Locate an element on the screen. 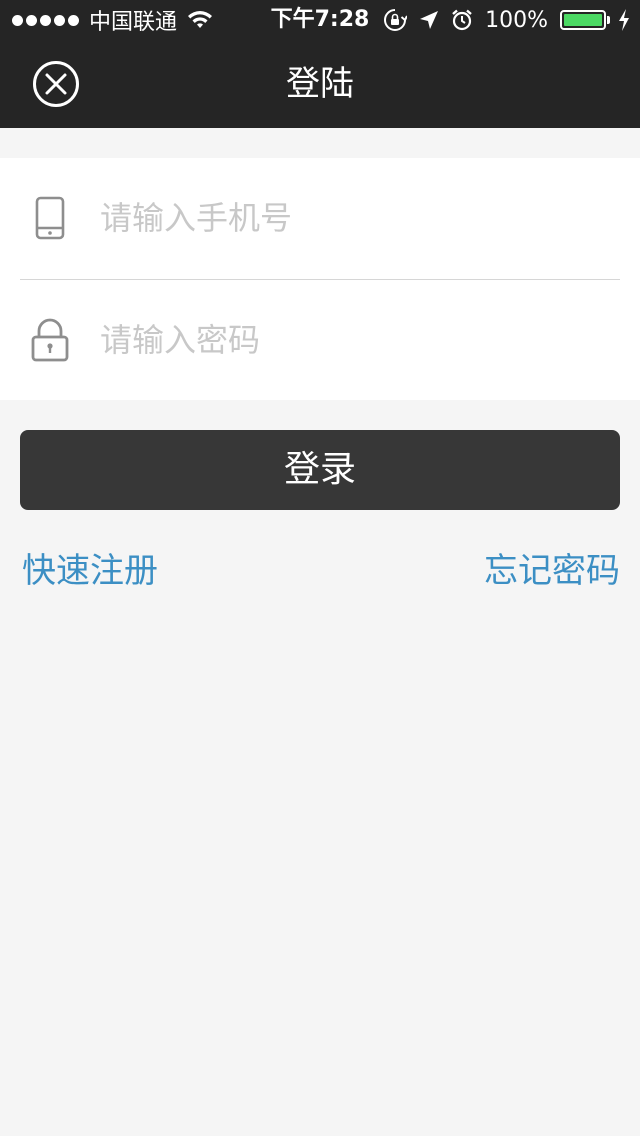 The image size is (640, 1136). lock-icon is located at coordinates (50, 340).